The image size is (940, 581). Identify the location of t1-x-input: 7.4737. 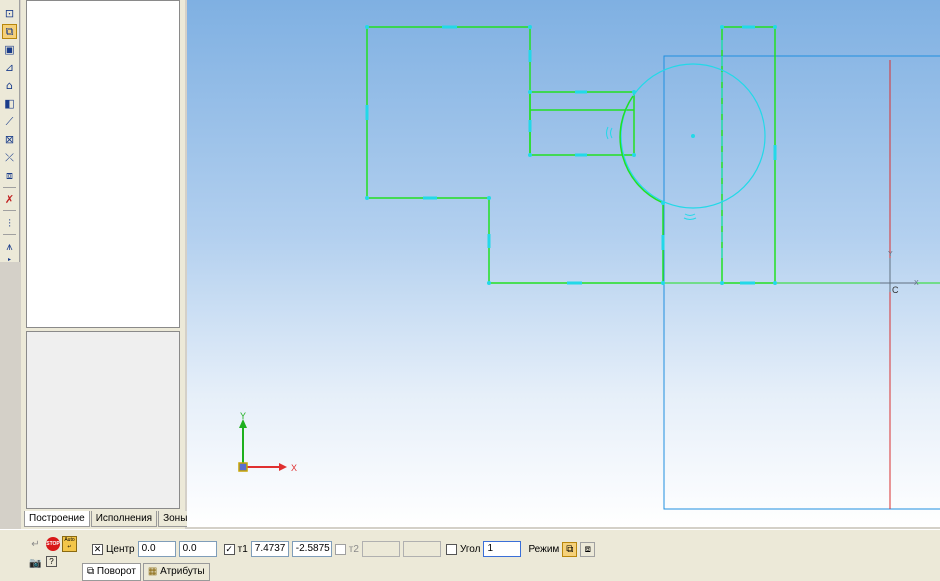
(269, 549).